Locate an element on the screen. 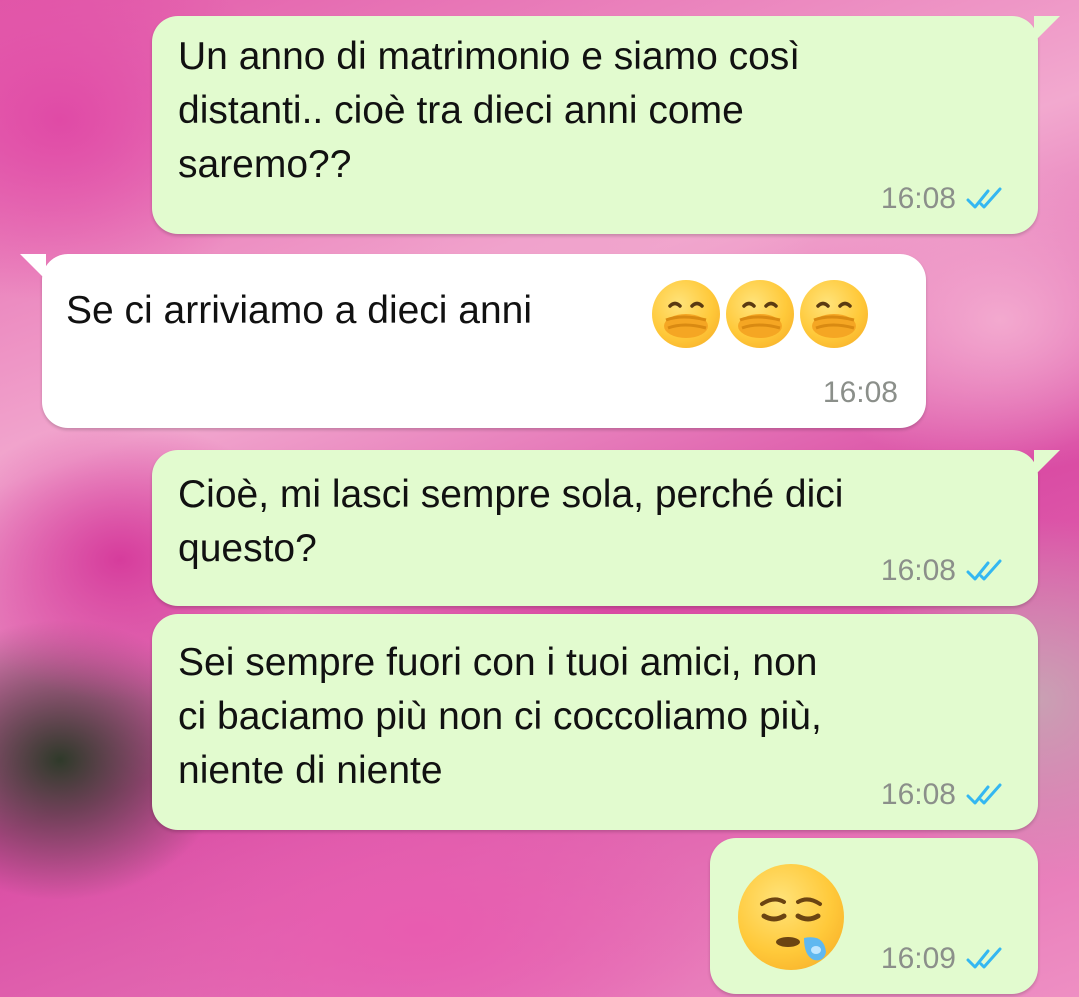 The image size is (1079, 997). message-time: 16:09 is located at coordinates (918, 958).